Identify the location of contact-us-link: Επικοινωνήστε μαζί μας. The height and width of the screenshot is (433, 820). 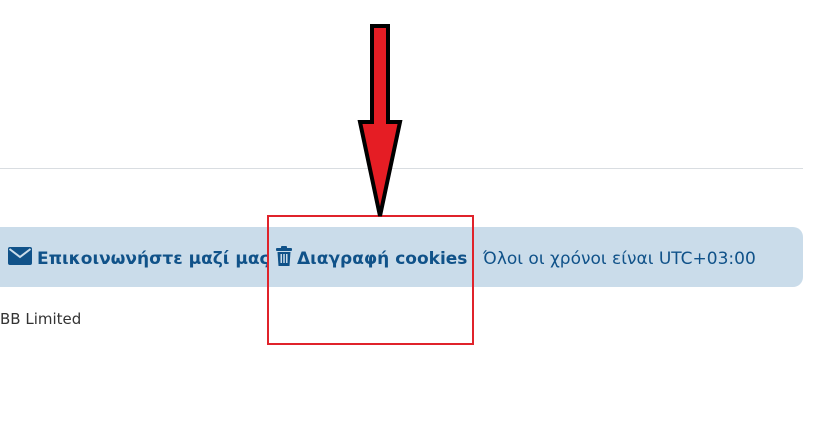
(139, 259).